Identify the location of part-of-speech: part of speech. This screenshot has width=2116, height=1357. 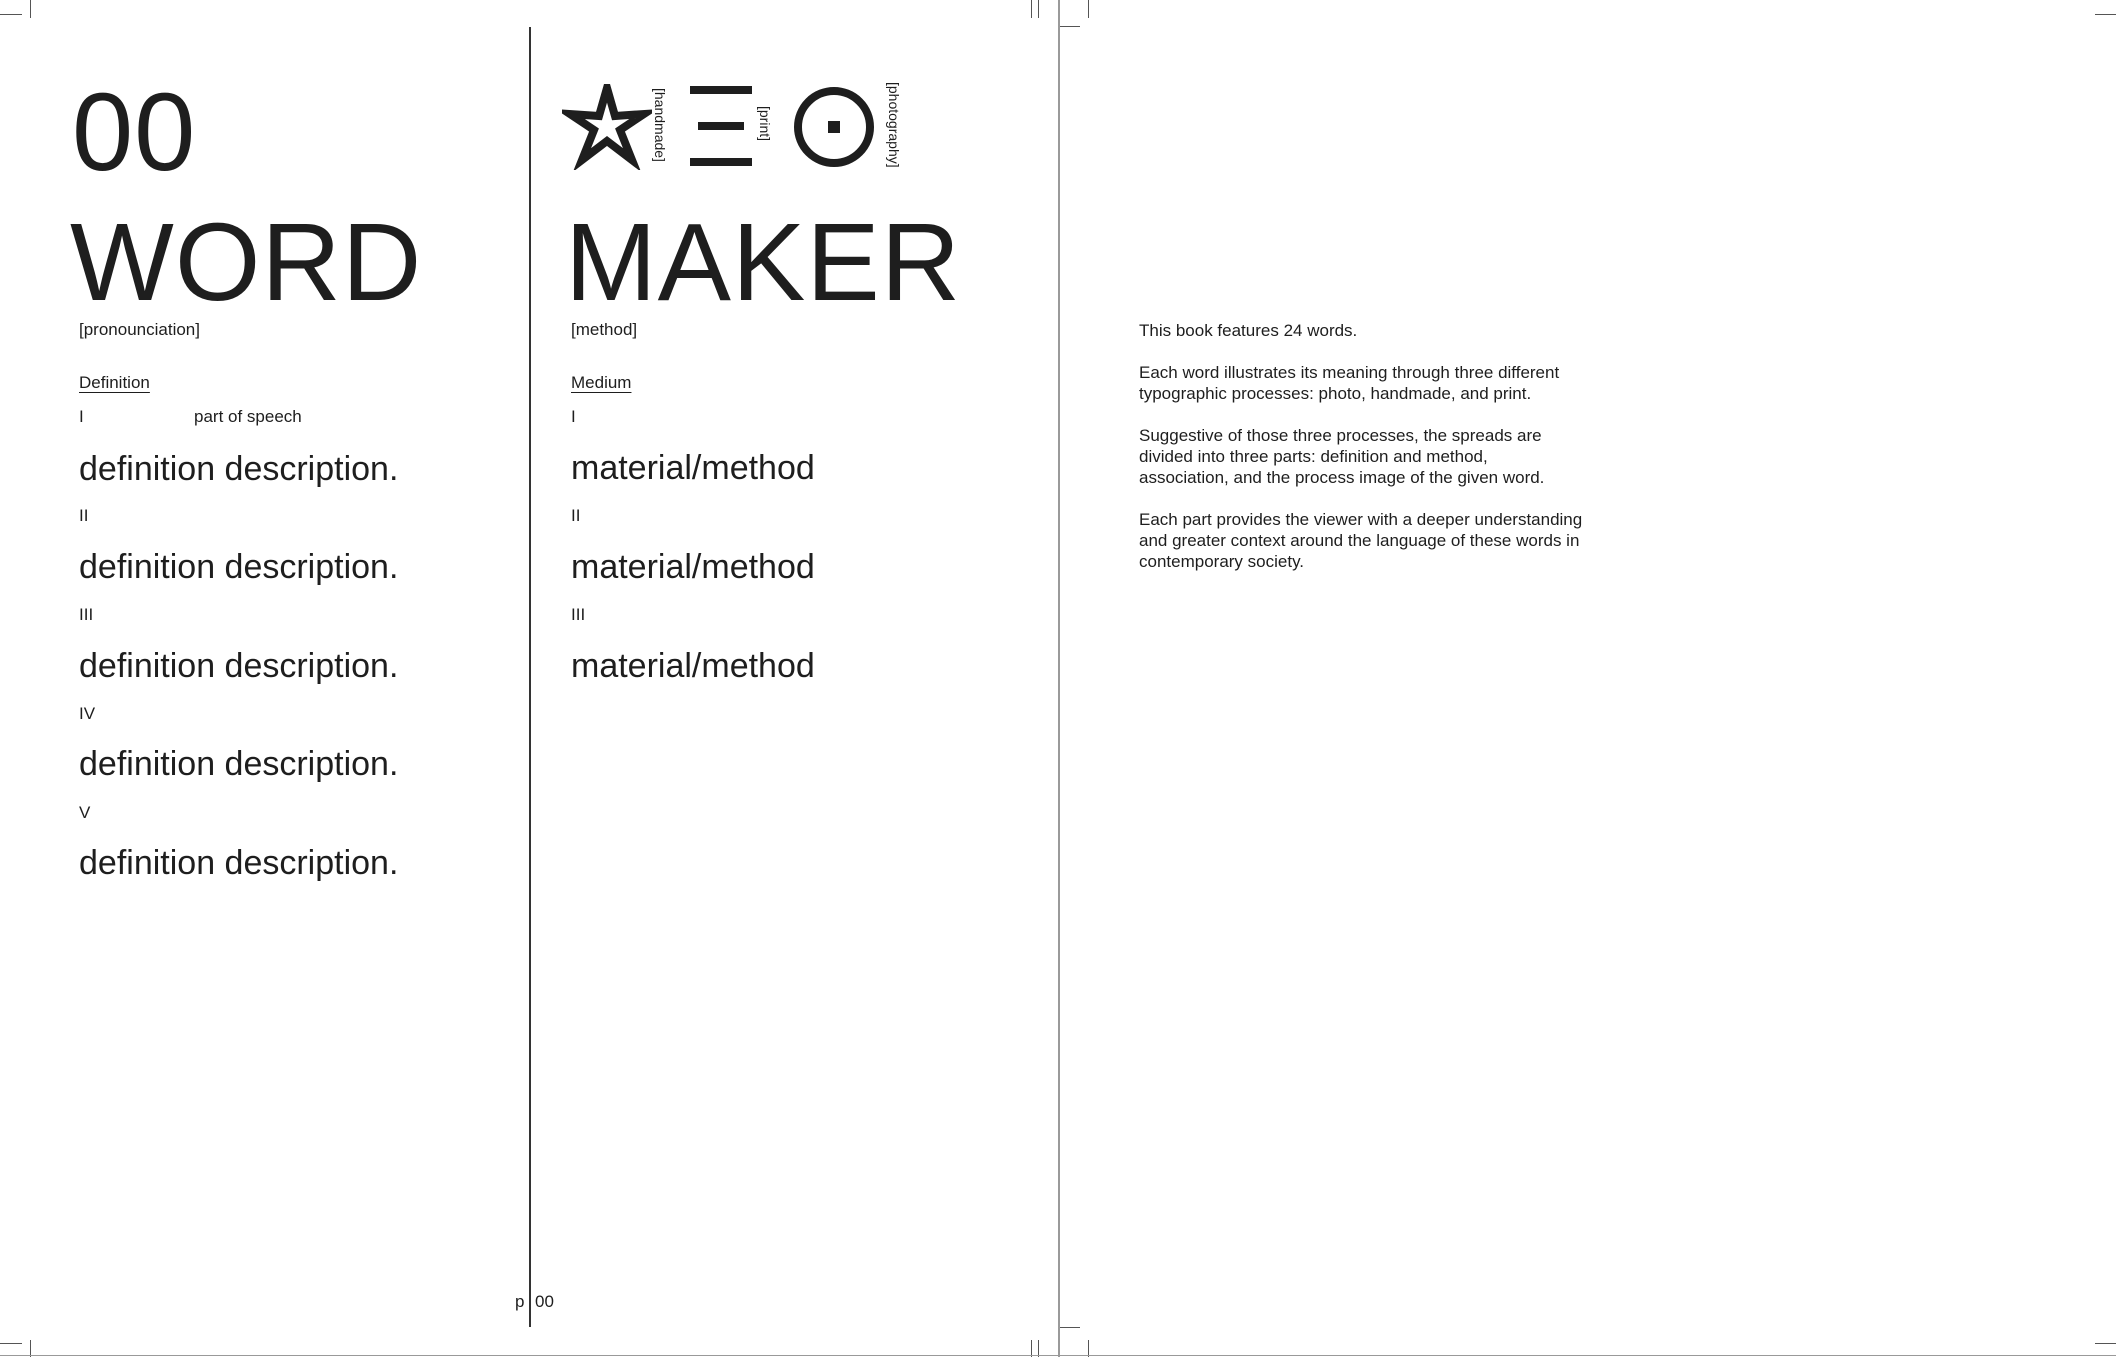
(248, 416).